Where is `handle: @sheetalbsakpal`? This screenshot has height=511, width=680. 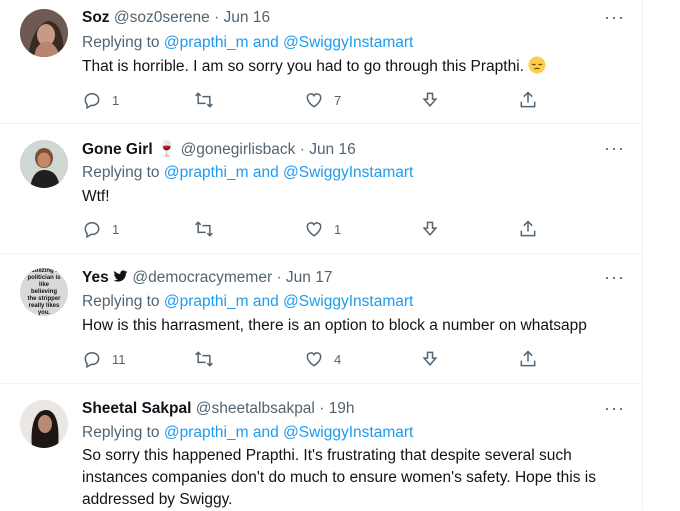 handle: @sheetalbsakpal is located at coordinates (255, 408).